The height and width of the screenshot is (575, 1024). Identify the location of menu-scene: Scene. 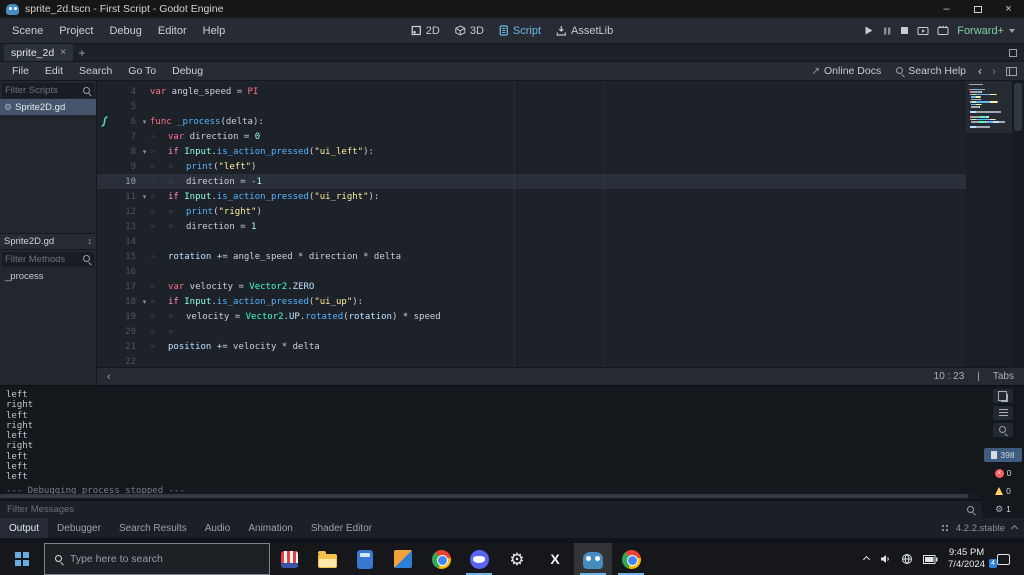
(27, 31).